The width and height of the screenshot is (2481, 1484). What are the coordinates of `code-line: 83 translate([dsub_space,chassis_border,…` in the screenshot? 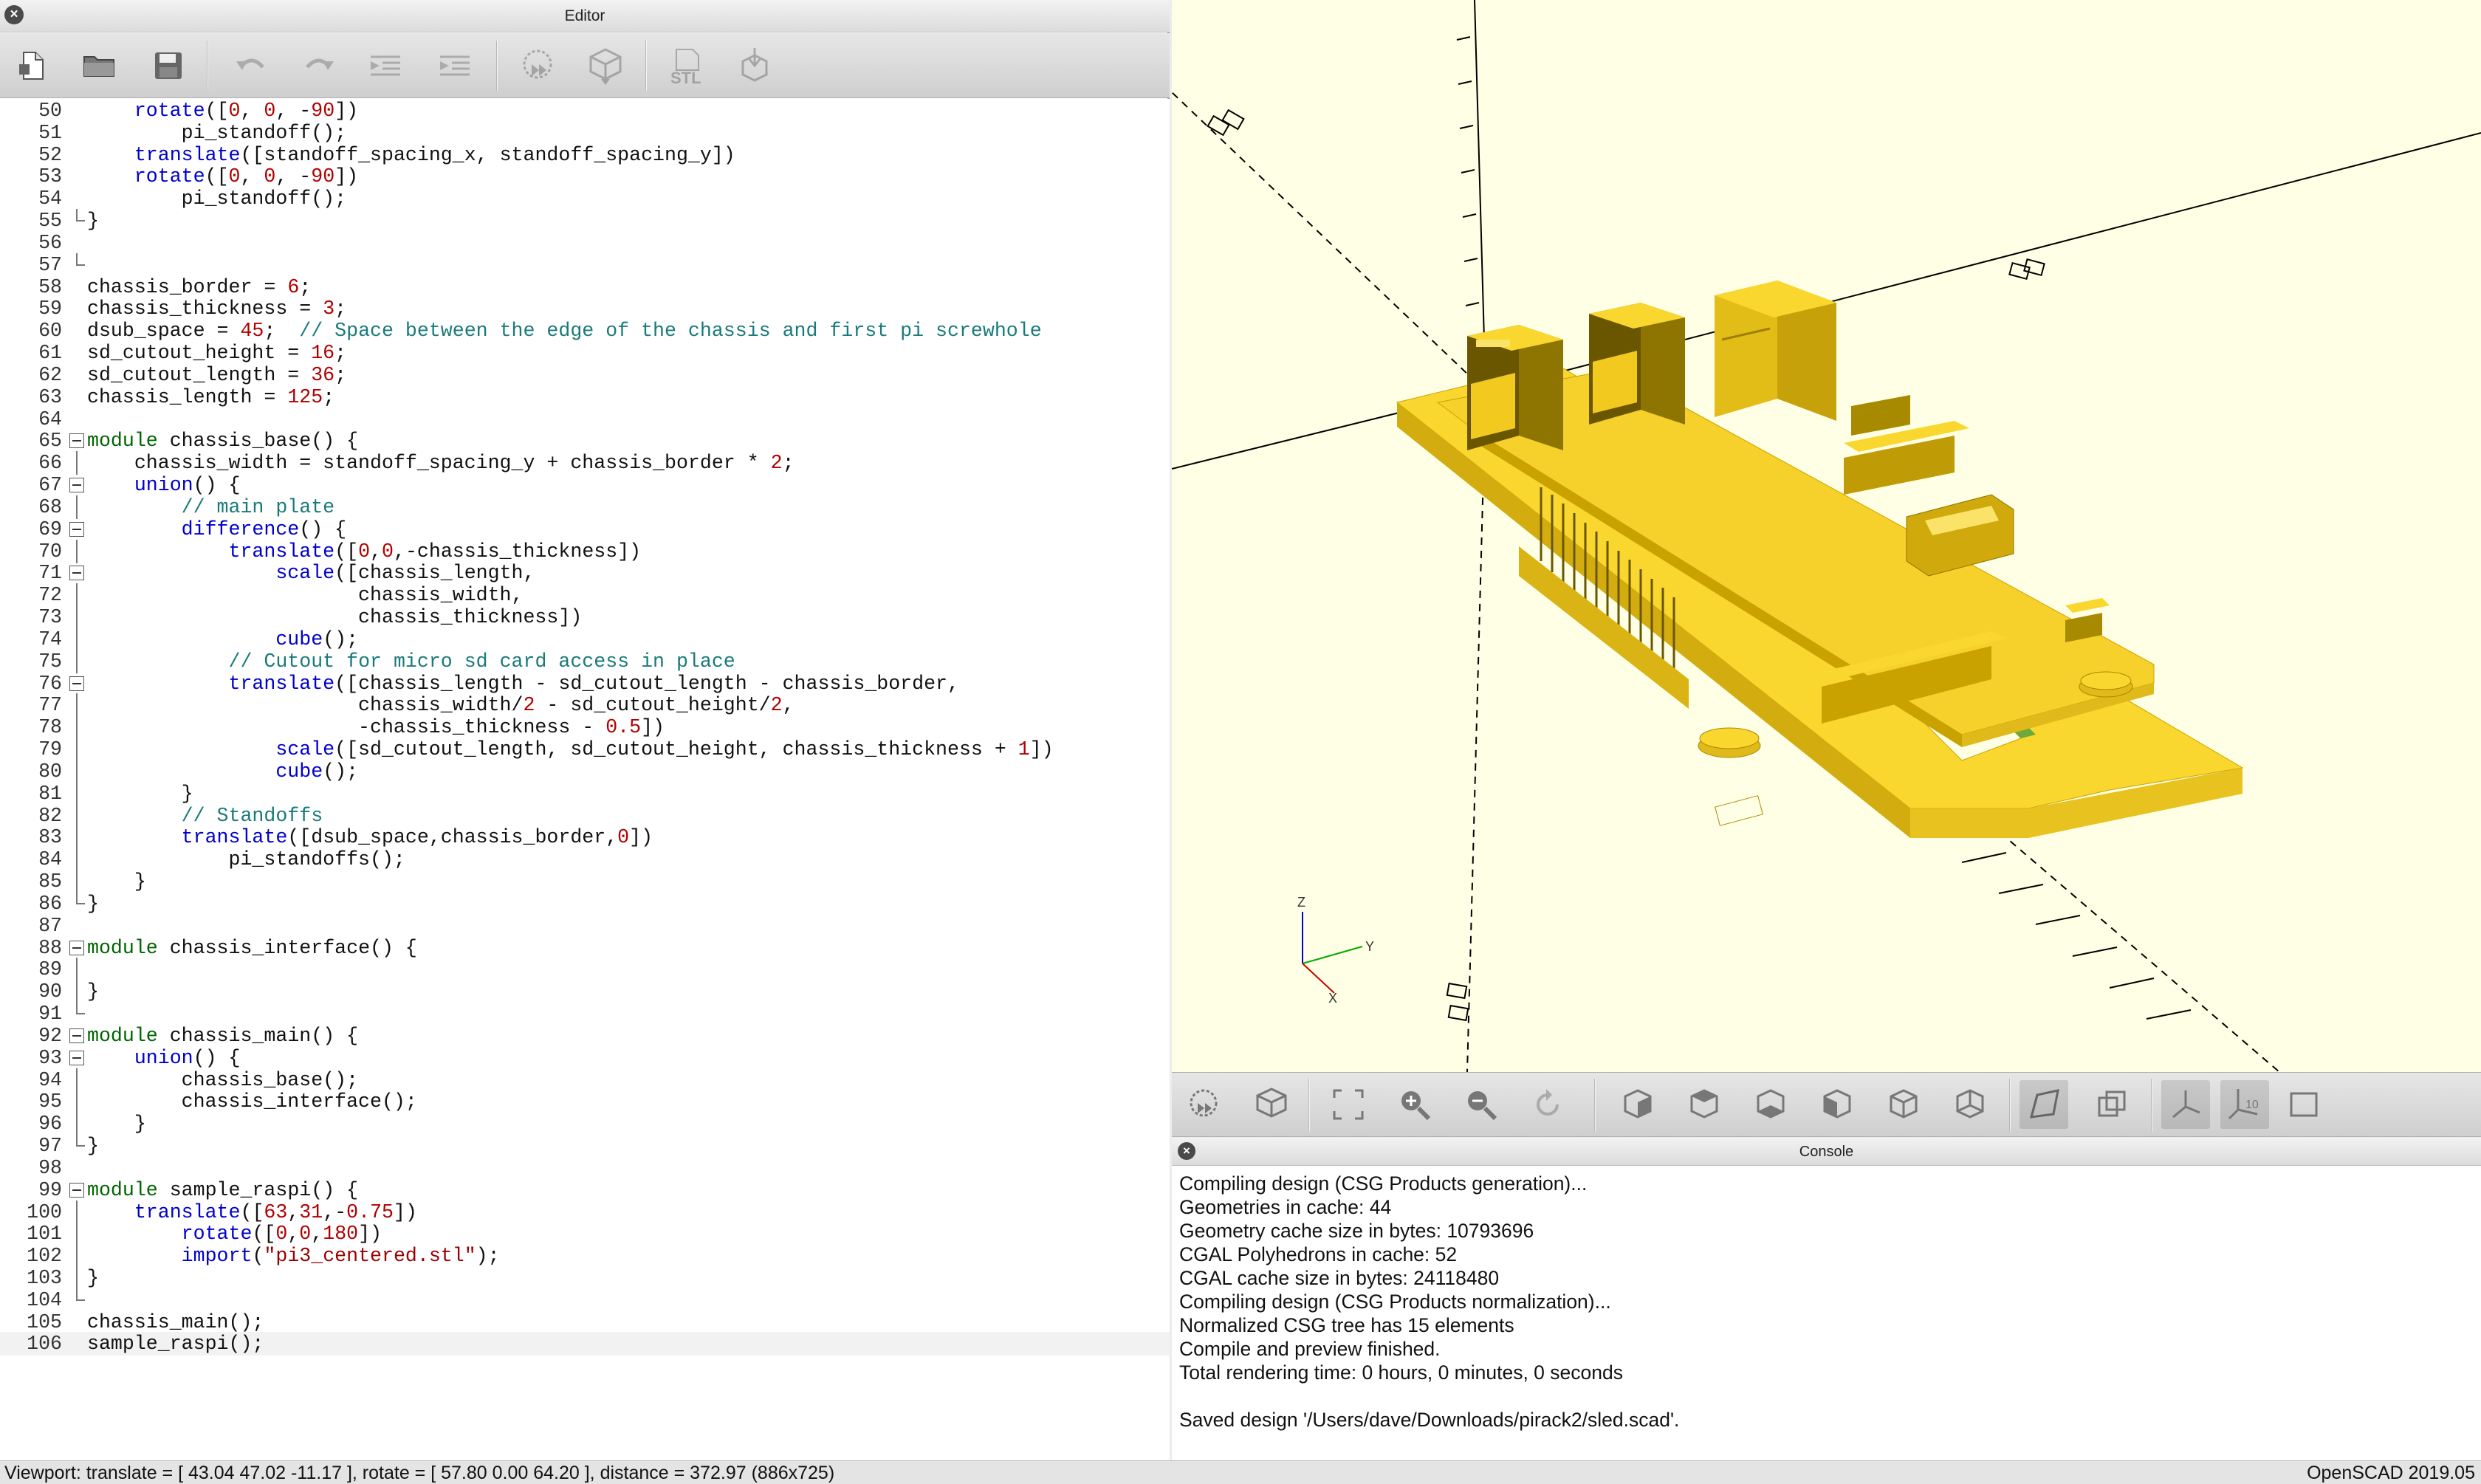 It's located at (585, 837).